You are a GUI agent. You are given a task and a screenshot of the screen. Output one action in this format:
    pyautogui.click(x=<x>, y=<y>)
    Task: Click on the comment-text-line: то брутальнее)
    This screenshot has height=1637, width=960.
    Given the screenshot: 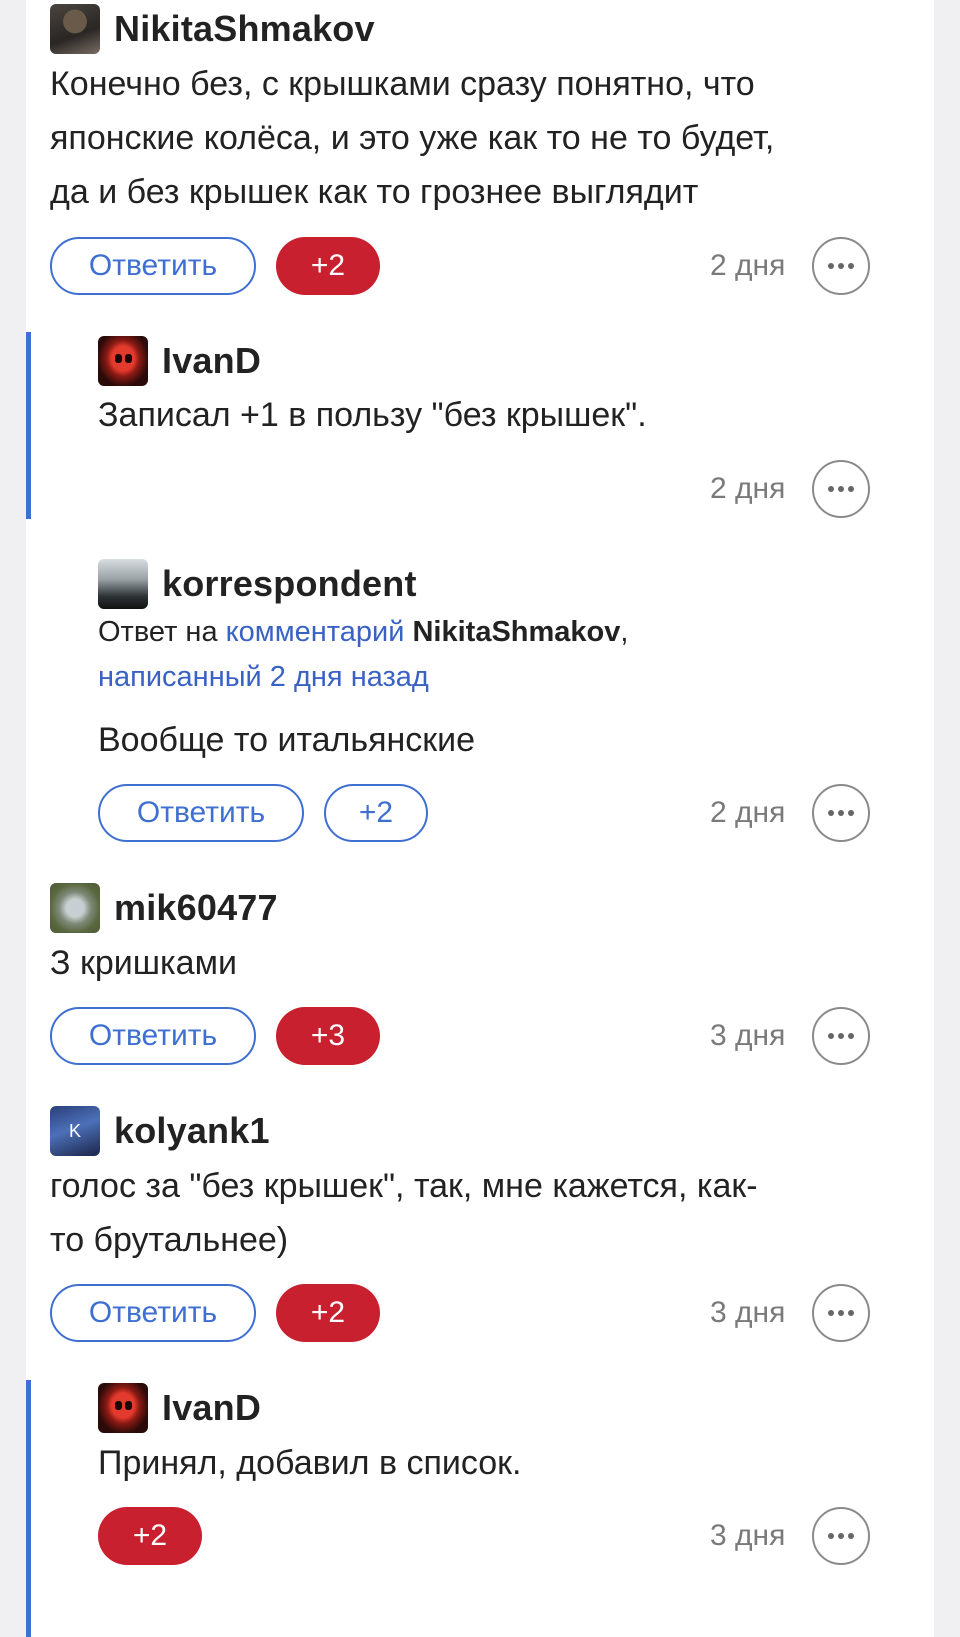 What is the action you would take?
    pyautogui.click(x=169, y=1240)
    